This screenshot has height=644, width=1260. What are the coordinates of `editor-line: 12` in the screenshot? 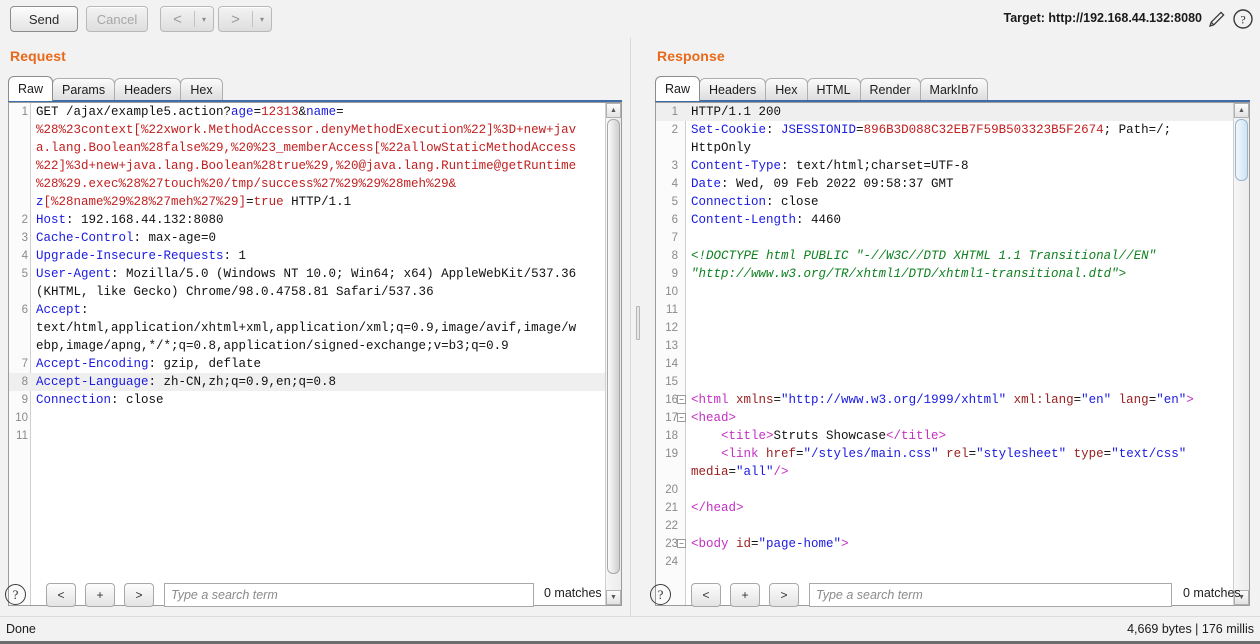 It's located at (952, 328).